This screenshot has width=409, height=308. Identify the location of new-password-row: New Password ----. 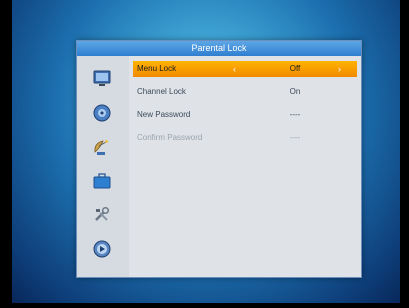
(245, 115).